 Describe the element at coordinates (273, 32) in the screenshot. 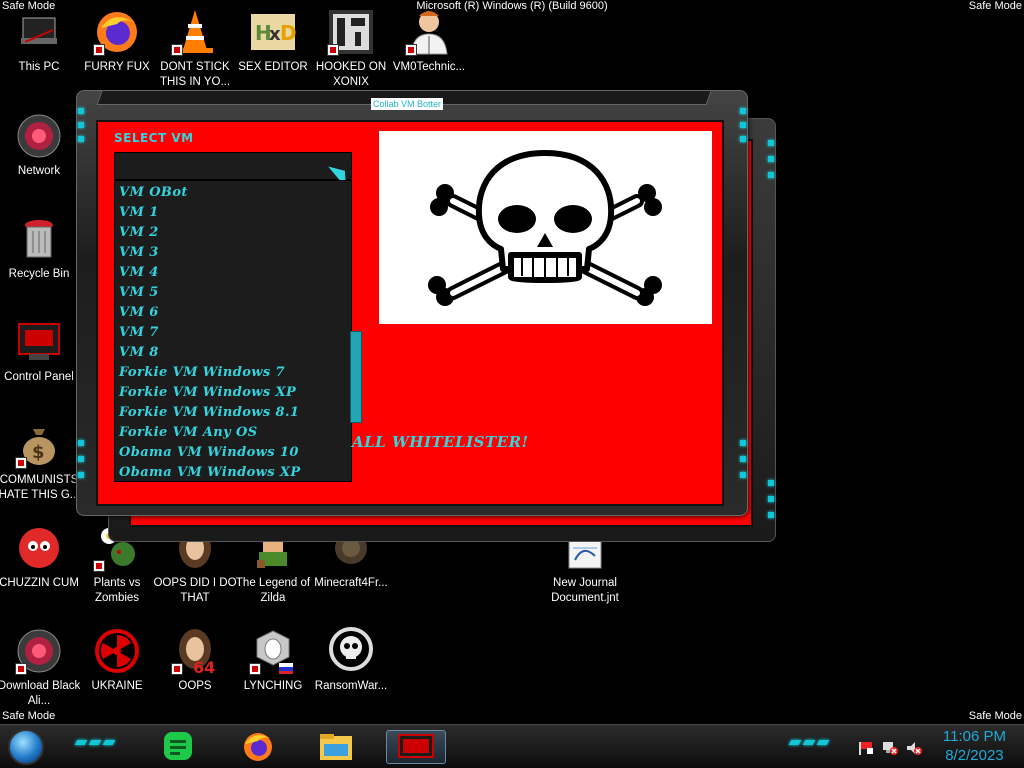

I see `hex-editor-icon: HxD` at that location.